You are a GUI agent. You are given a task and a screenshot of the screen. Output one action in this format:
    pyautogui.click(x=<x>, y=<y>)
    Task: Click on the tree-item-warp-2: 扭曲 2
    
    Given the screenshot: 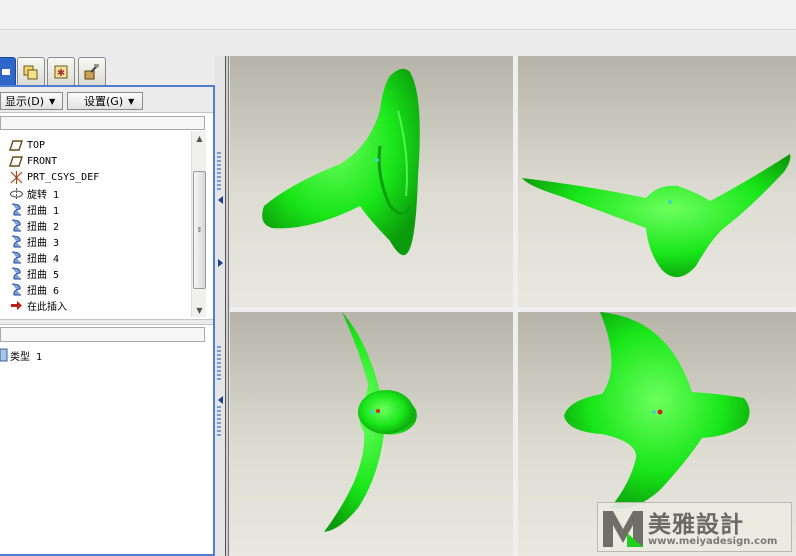 What is the action you would take?
    pyautogui.click(x=33, y=225)
    